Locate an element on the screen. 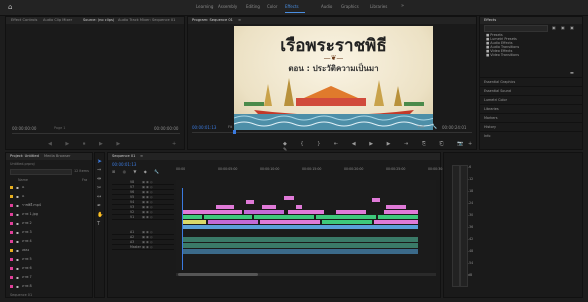  timeline-tool-icons: ⊞ ◎ ▼ ◆ 🔧 is located at coordinates (137, 171).